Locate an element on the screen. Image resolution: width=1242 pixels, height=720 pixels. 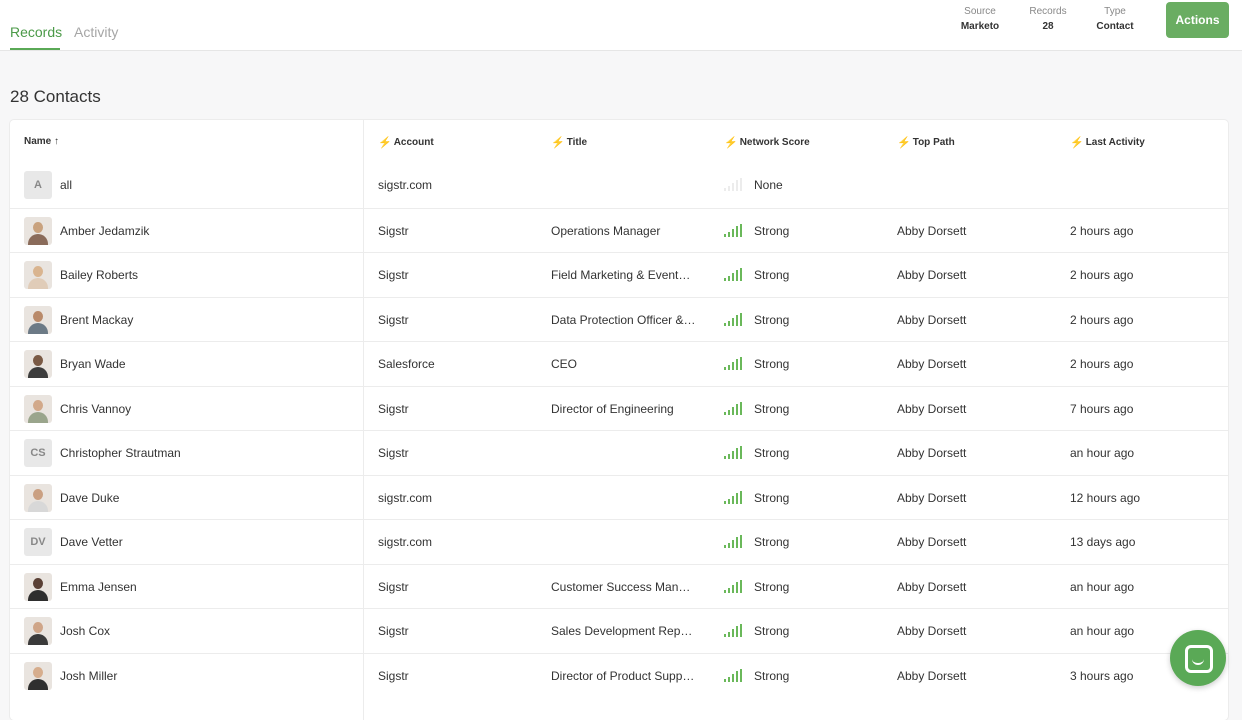
contact-name: Brent Mackay is located at coordinates (200, 320).